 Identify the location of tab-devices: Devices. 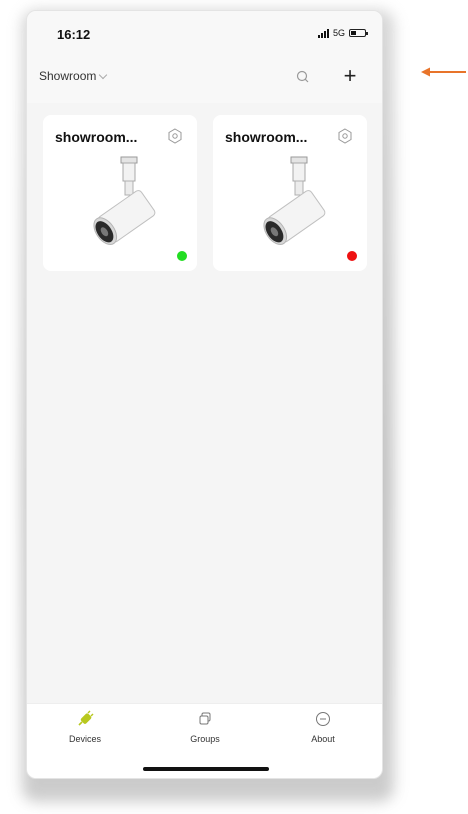
(85, 727).